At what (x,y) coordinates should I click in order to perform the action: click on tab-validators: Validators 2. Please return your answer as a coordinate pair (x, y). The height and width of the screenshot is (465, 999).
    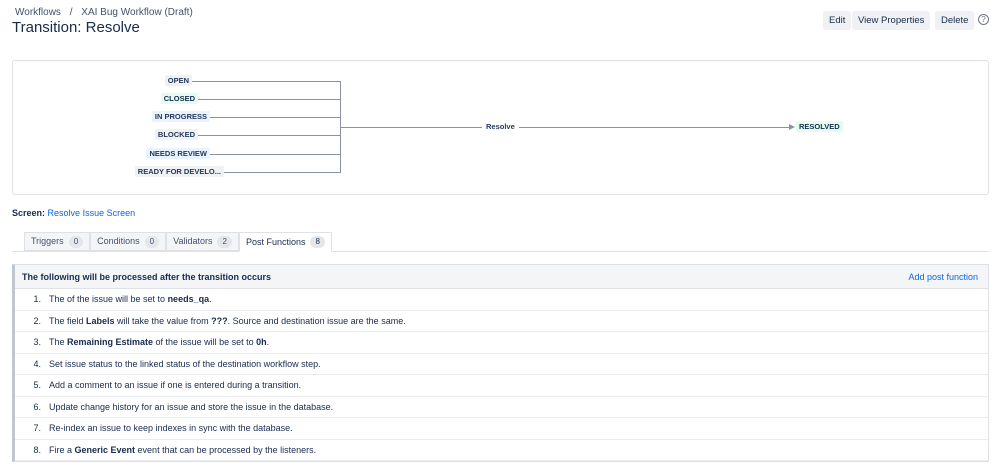
    Looking at the image, I should click on (202, 241).